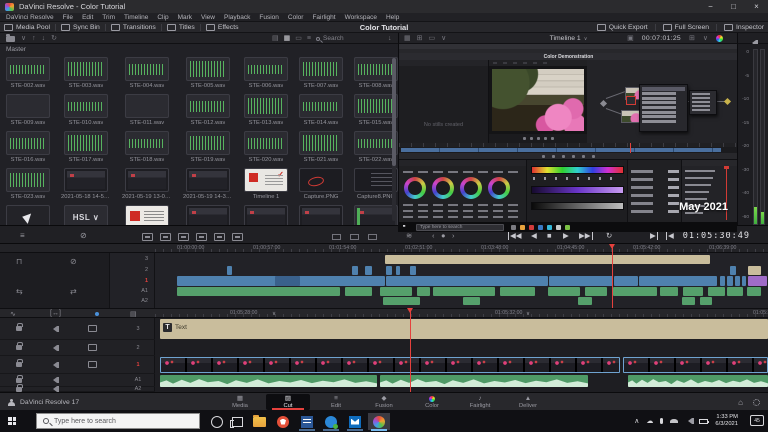 The image size is (768, 432). I want to click on media-pool-search: Search, so click(330, 38).